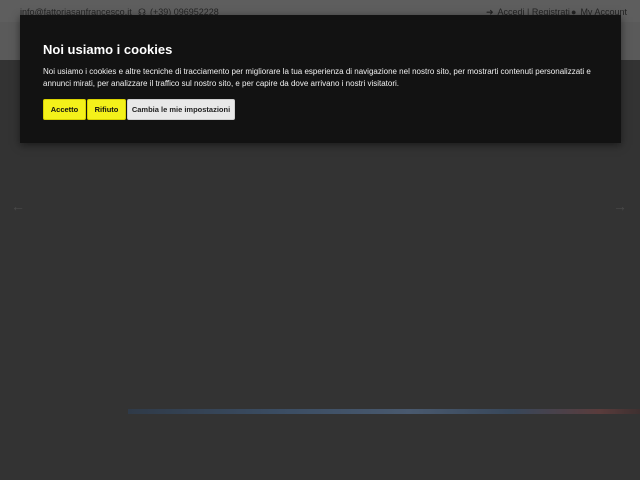 The width and height of the screenshot is (640, 480). What do you see at coordinates (620, 206) in the screenshot?
I see `chevron-right-icon: →` at bounding box center [620, 206].